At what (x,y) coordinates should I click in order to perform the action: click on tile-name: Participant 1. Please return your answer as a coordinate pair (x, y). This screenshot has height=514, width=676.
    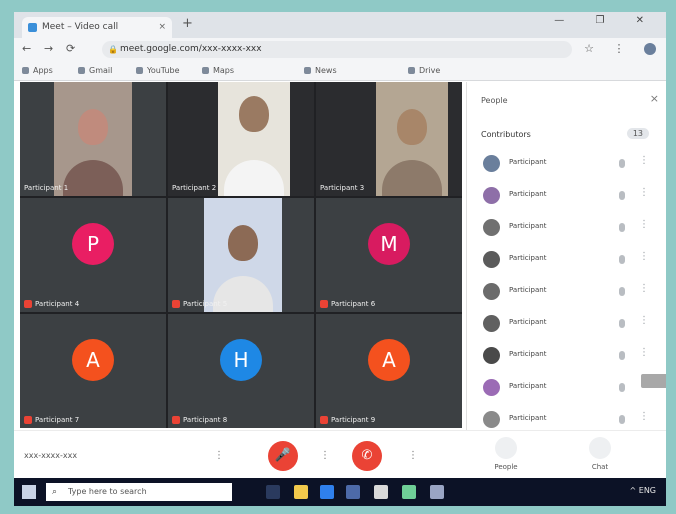
    Looking at the image, I should click on (46, 188).